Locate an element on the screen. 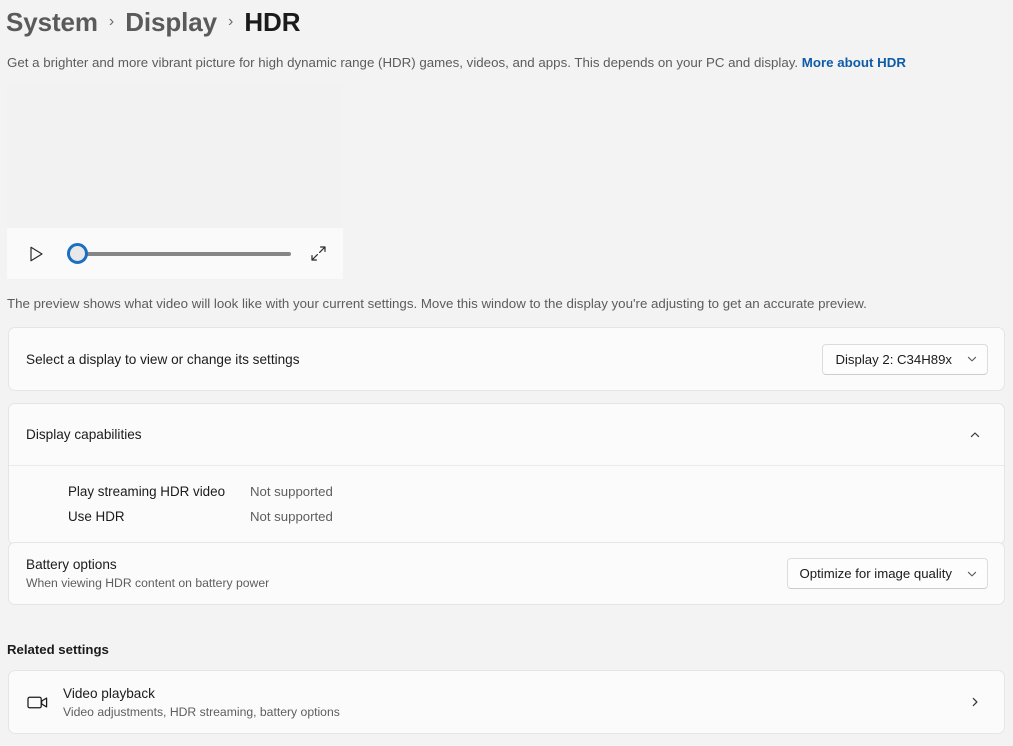  chevron-right-icon is located at coordinates (975, 702).